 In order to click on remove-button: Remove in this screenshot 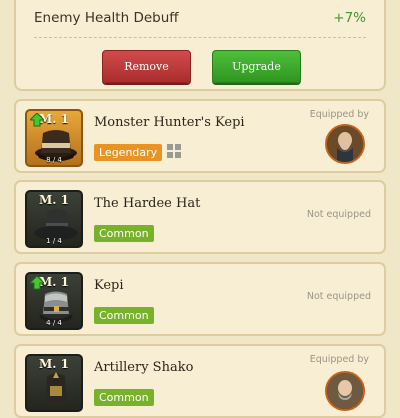, I will do `click(146, 66)`.